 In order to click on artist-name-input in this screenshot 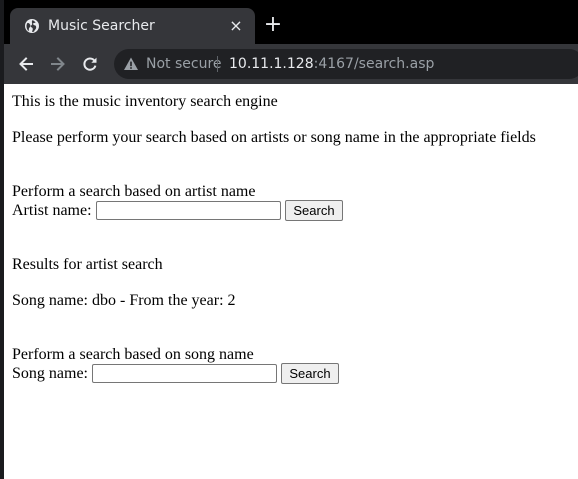, I will do `click(188, 210)`.